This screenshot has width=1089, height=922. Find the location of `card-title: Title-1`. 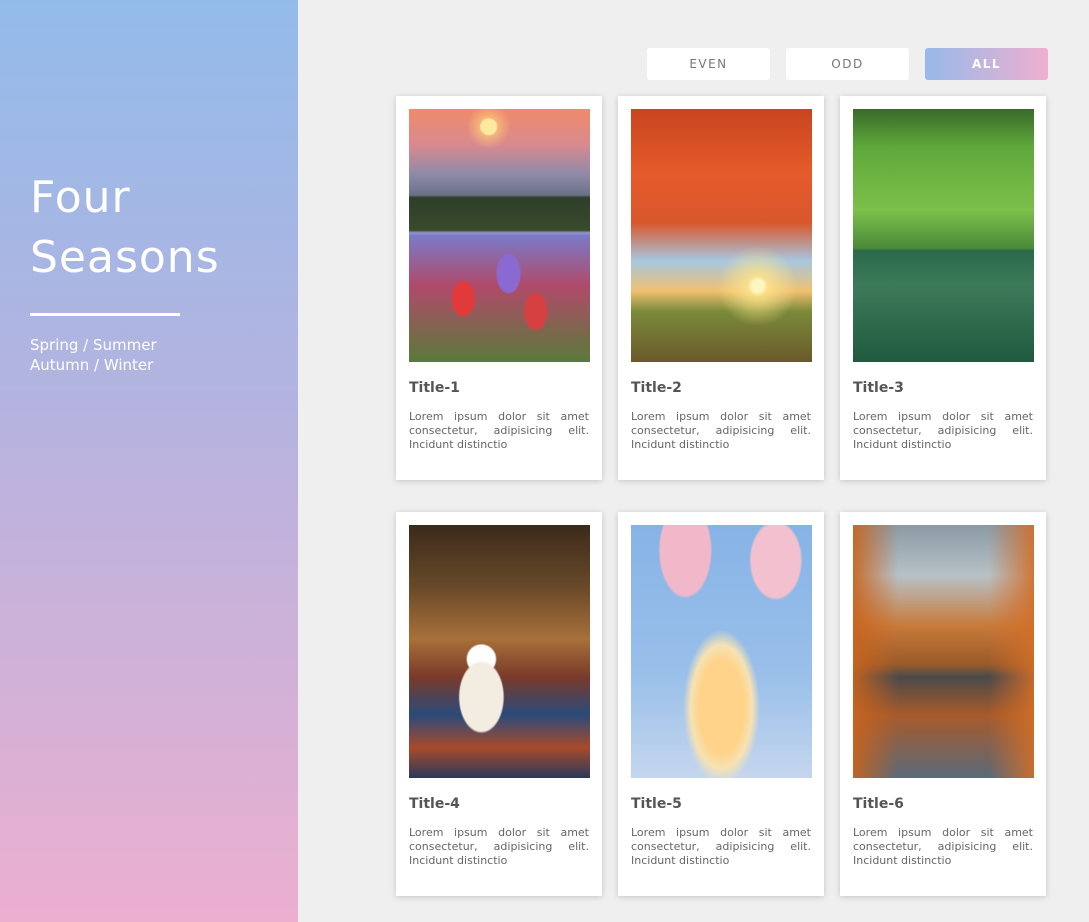

card-title: Title-1 is located at coordinates (434, 388).